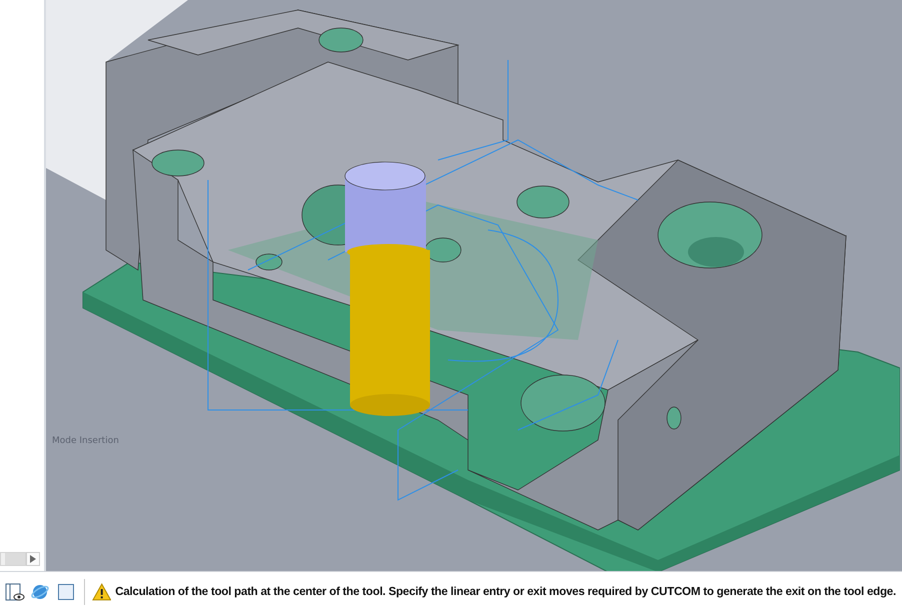 Image resolution: width=902 pixels, height=611 pixels. I want to click on mode-label: Mode Insertion, so click(85, 441).